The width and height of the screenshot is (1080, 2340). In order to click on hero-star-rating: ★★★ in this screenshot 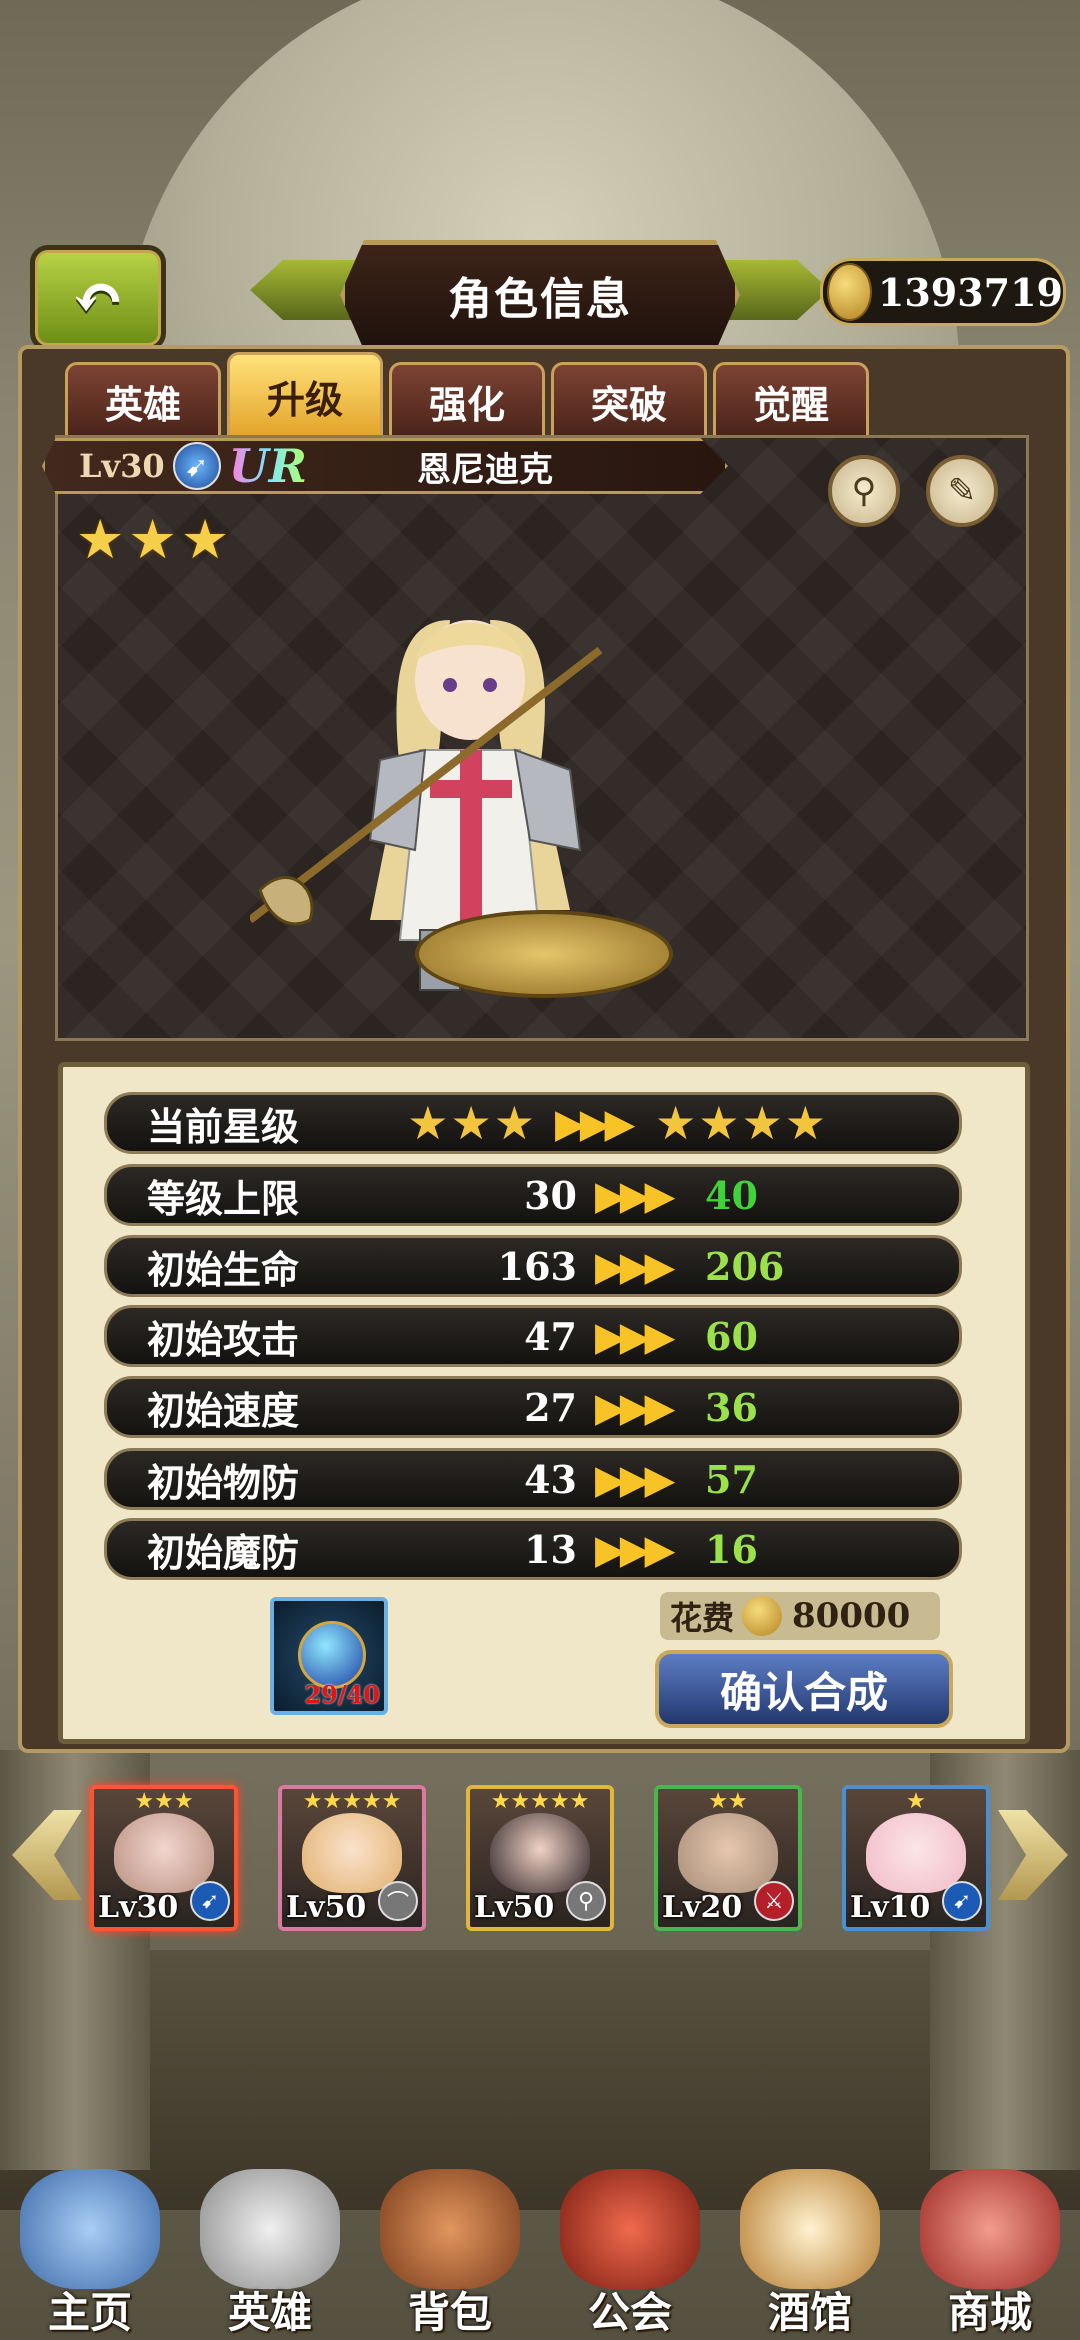, I will do `click(155, 539)`.